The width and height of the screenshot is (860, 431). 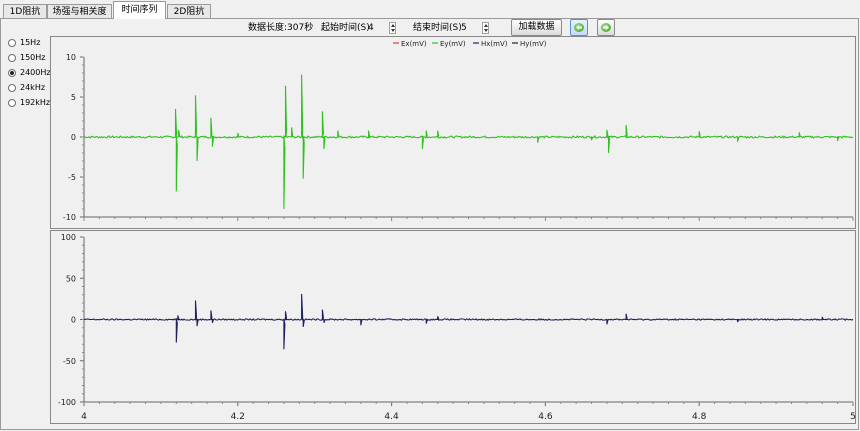 I want to click on x-tick-label: 4.2, so click(x=238, y=417).